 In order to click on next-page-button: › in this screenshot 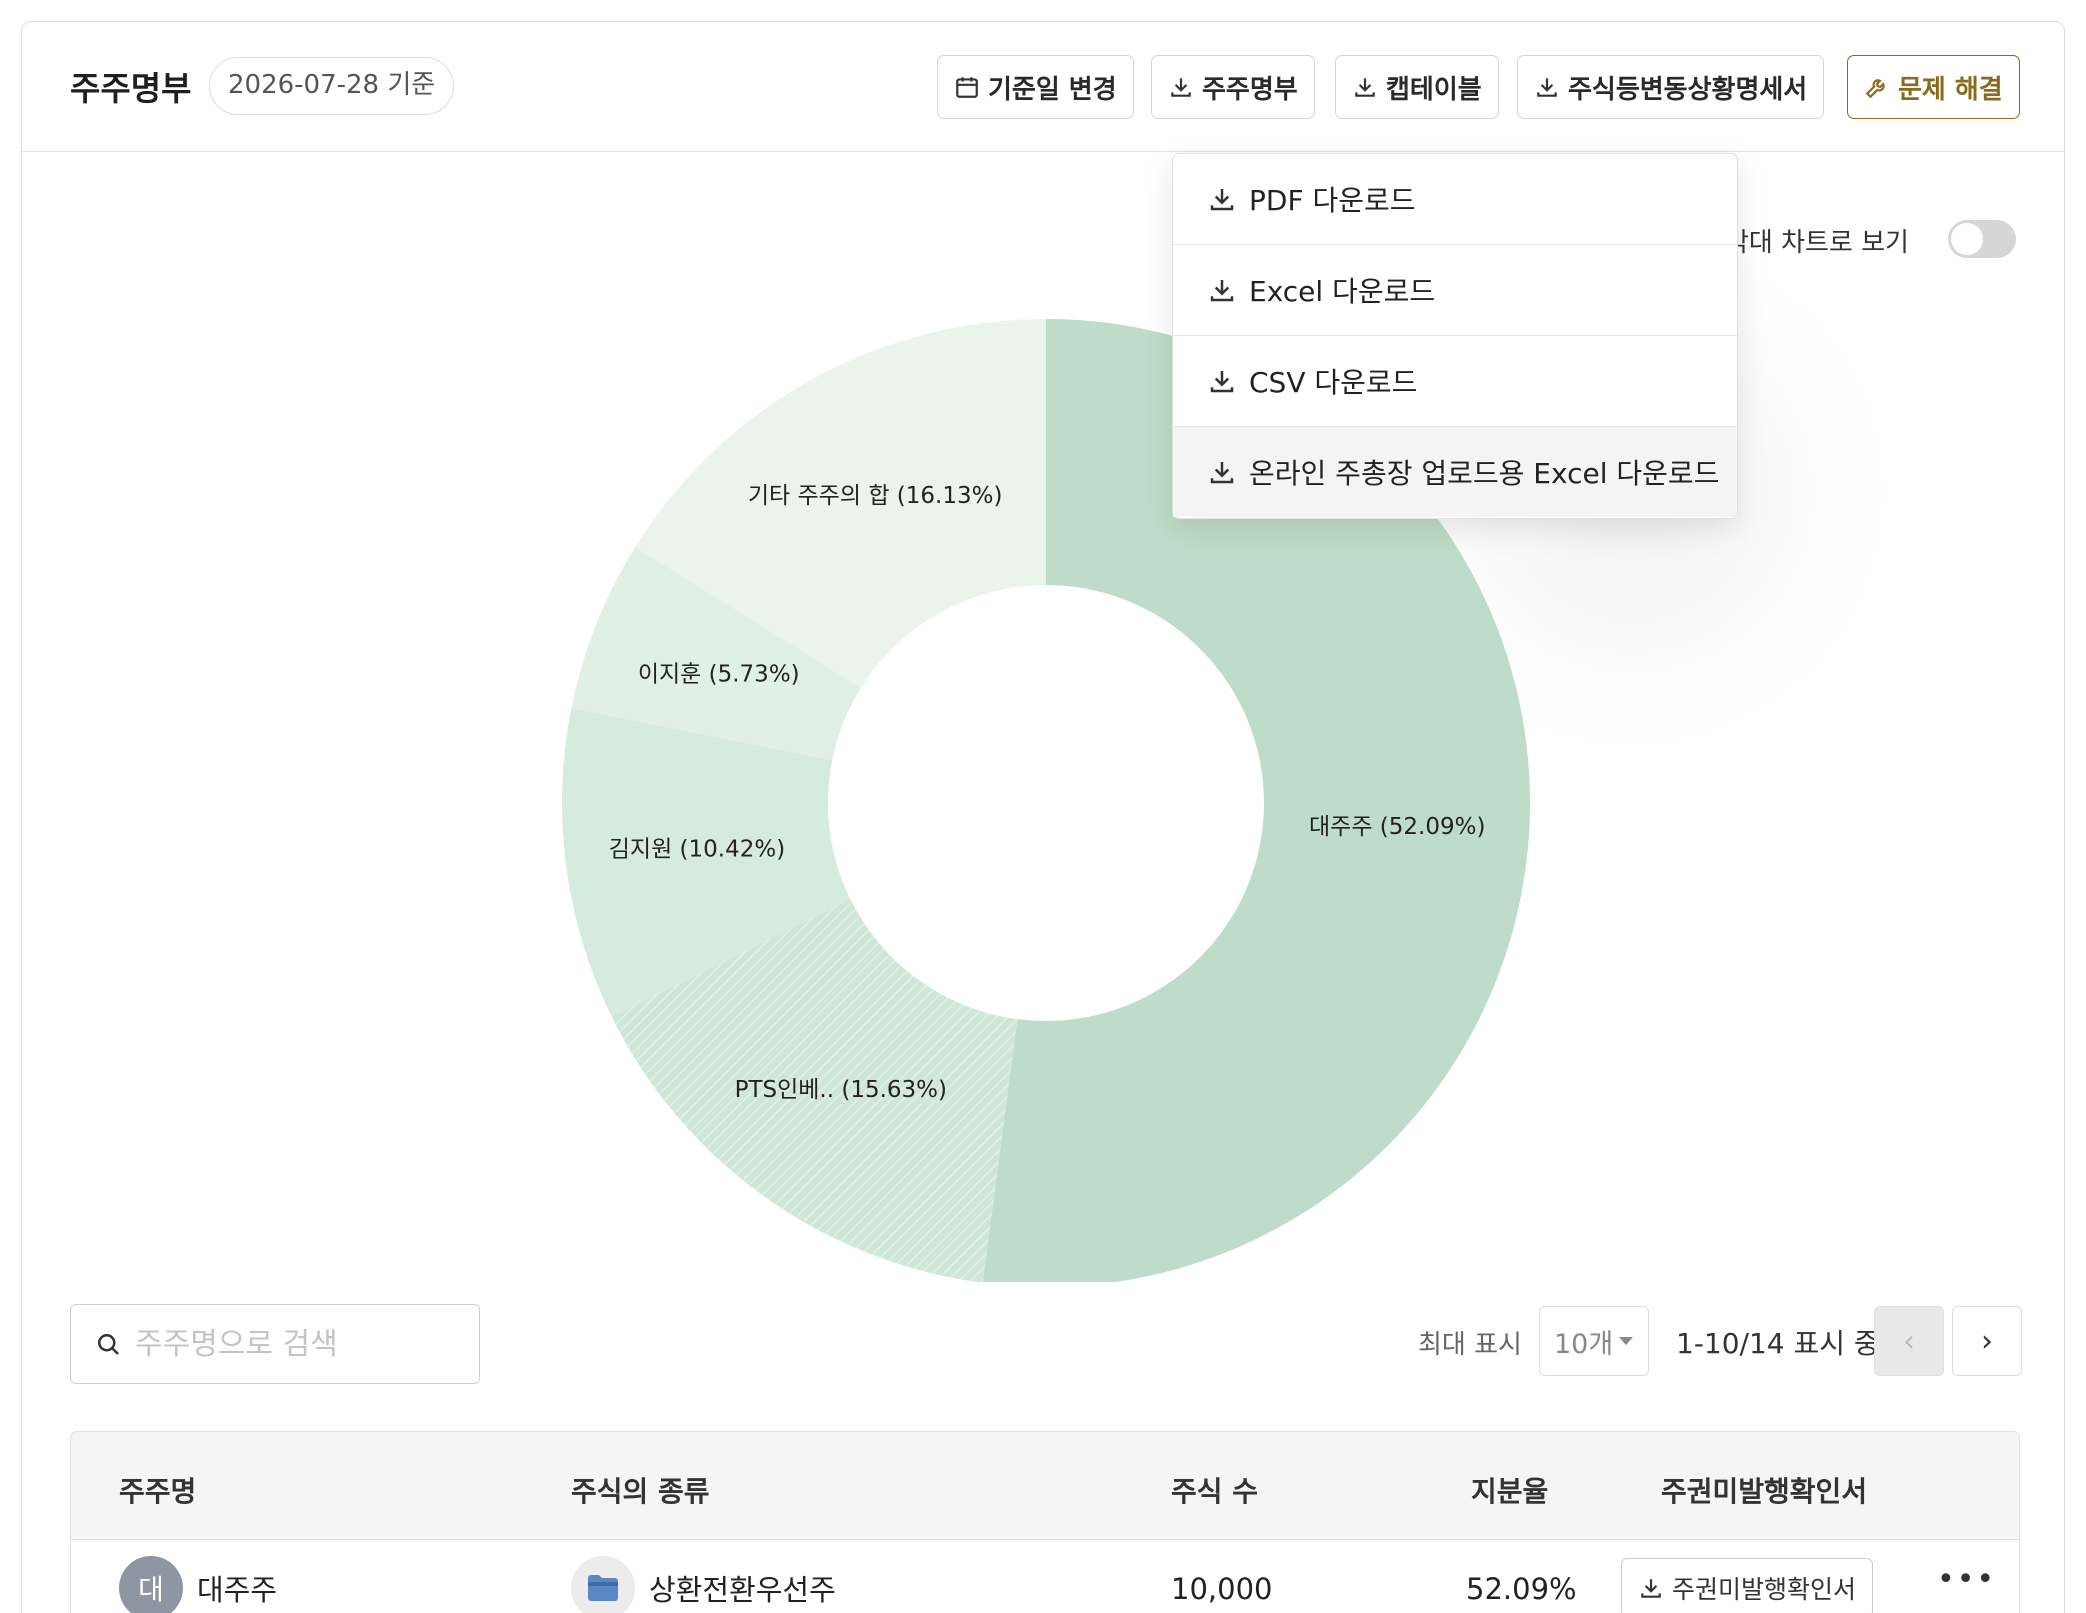, I will do `click(1987, 1341)`.